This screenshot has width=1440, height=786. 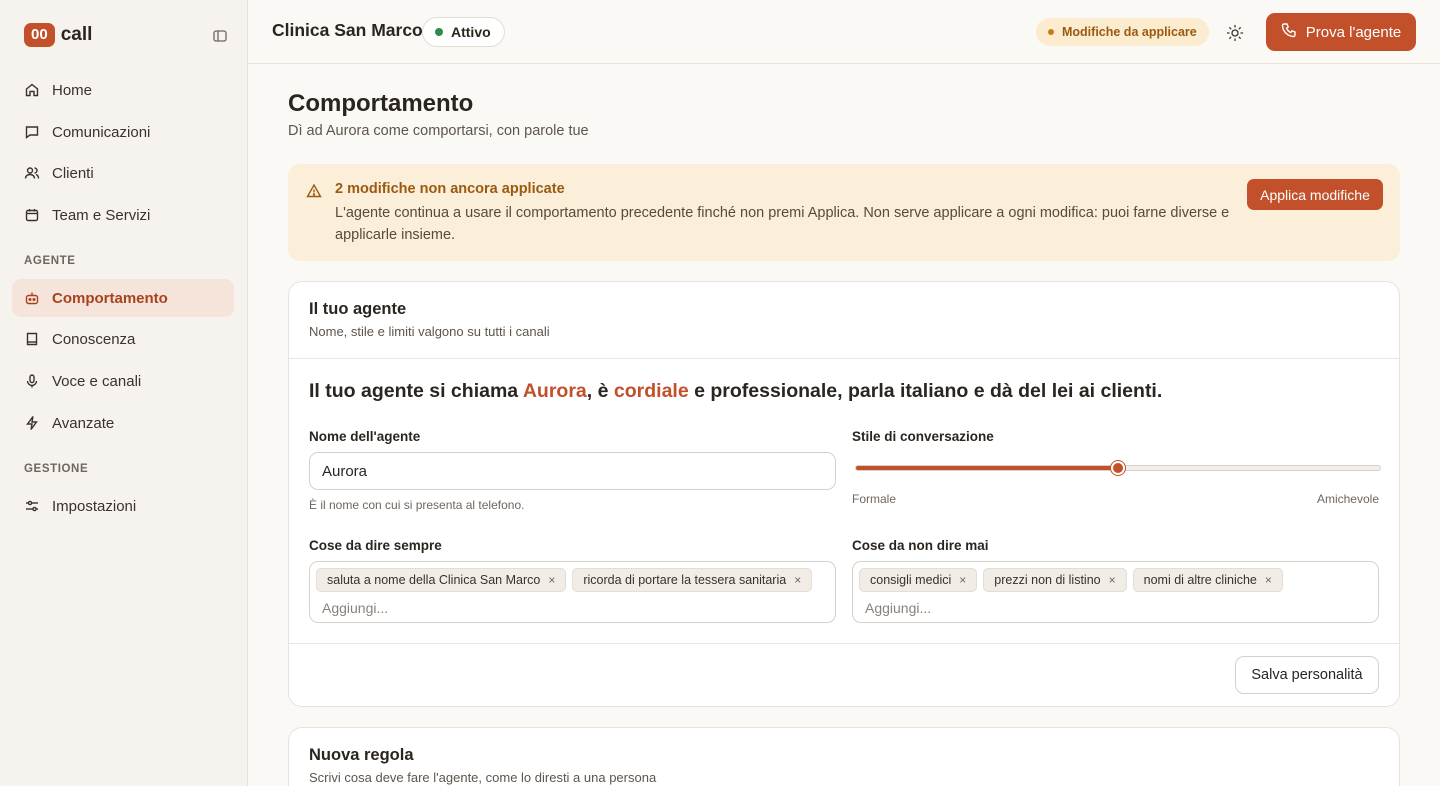 What do you see at coordinates (1207, 580) in the screenshot?
I see `tag-chip: nomi di altre cliniche ×` at bounding box center [1207, 580].